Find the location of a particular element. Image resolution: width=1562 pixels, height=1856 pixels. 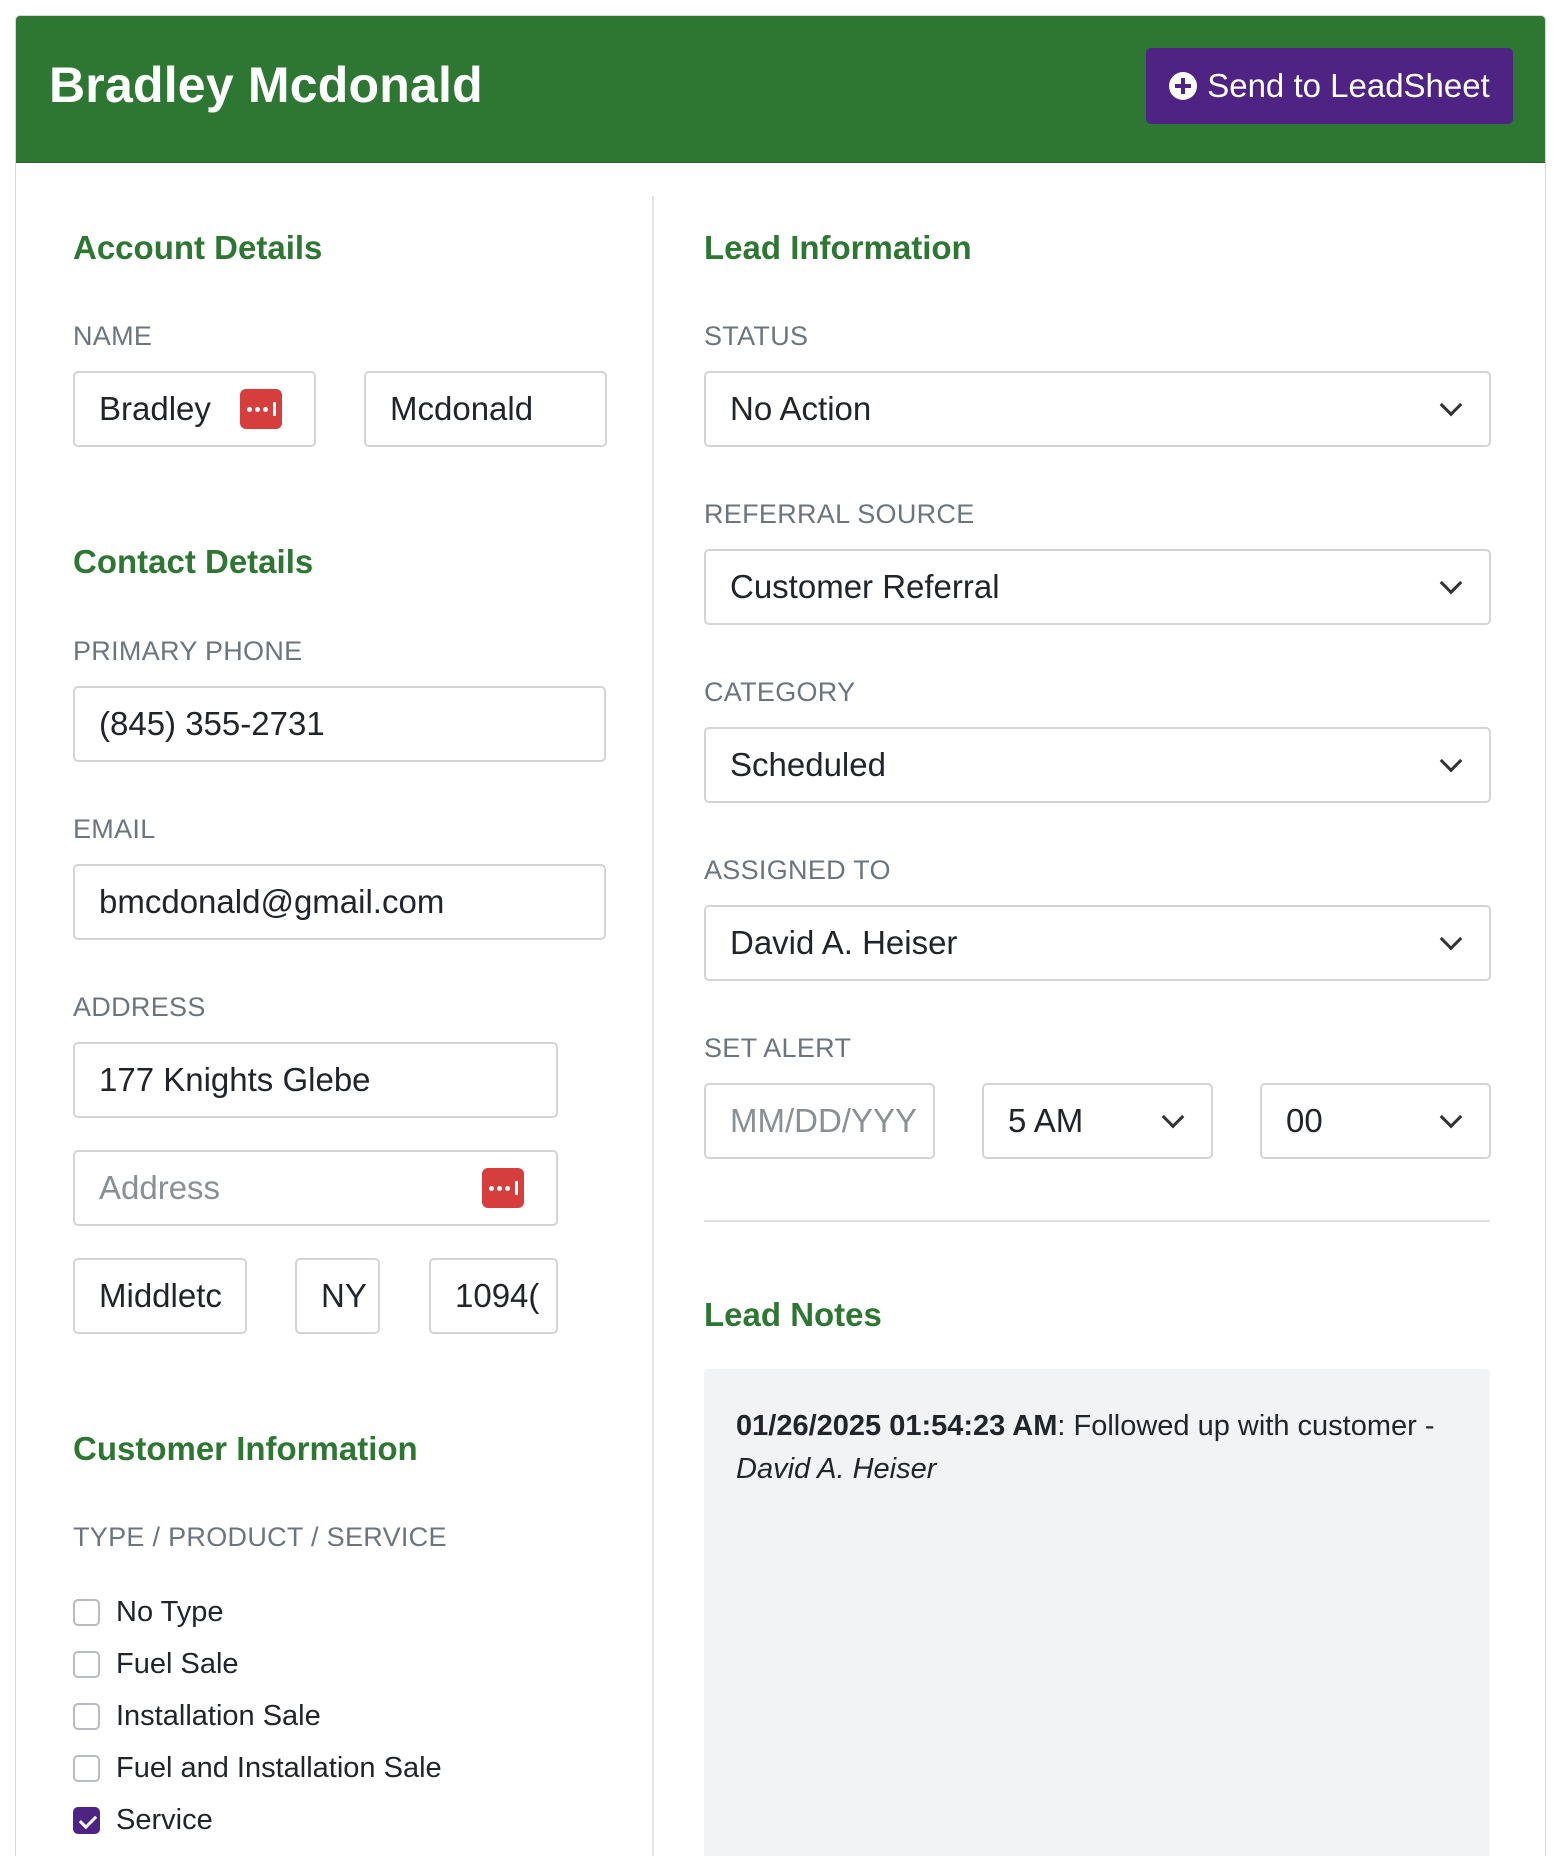

name-label: NAME is located at coordinates (113, 336).